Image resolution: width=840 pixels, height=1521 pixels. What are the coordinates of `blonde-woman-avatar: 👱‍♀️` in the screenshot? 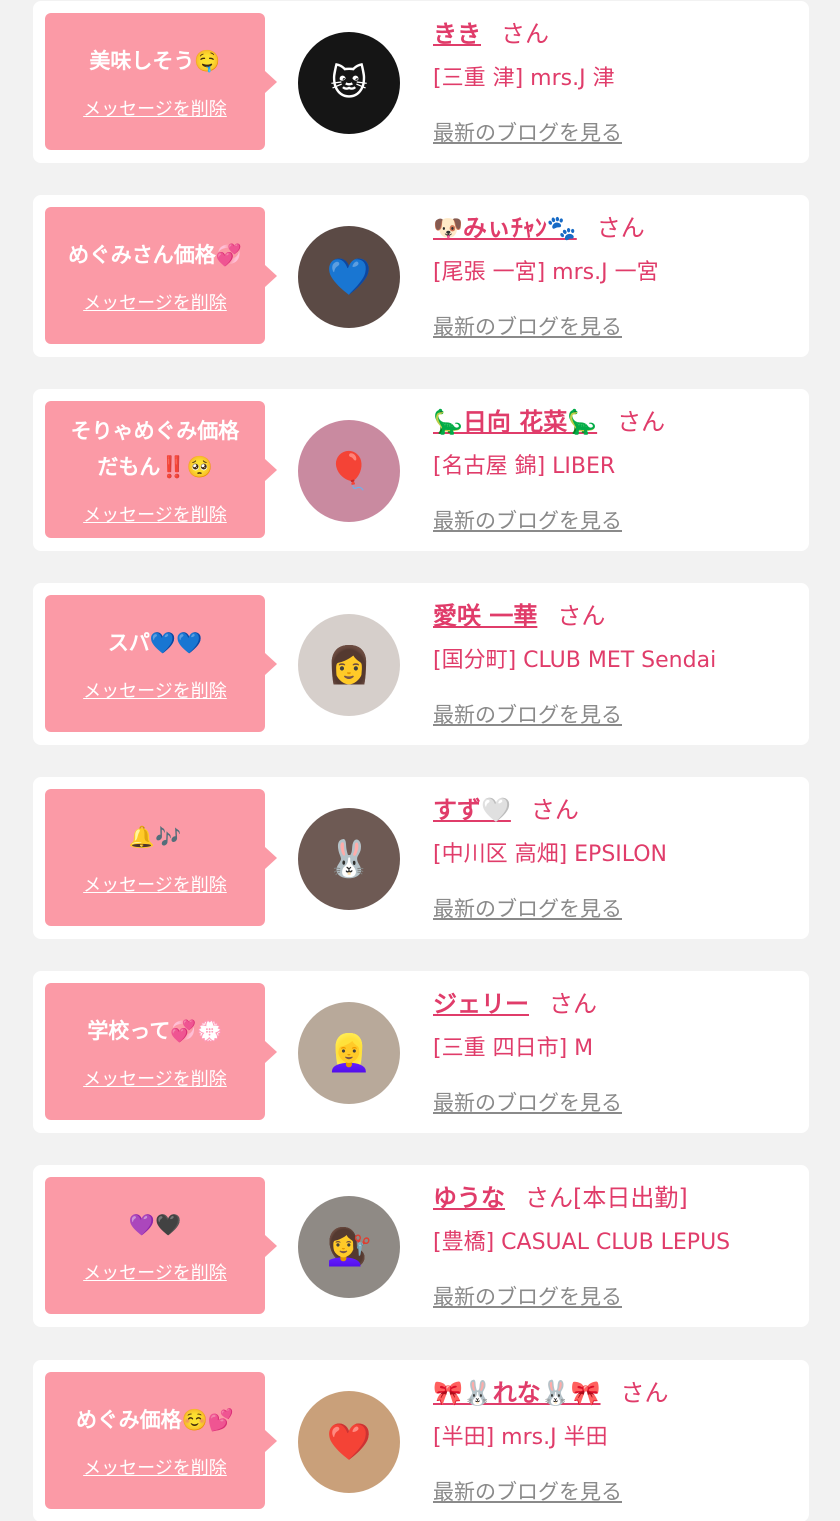 It's located at (349, 1053).